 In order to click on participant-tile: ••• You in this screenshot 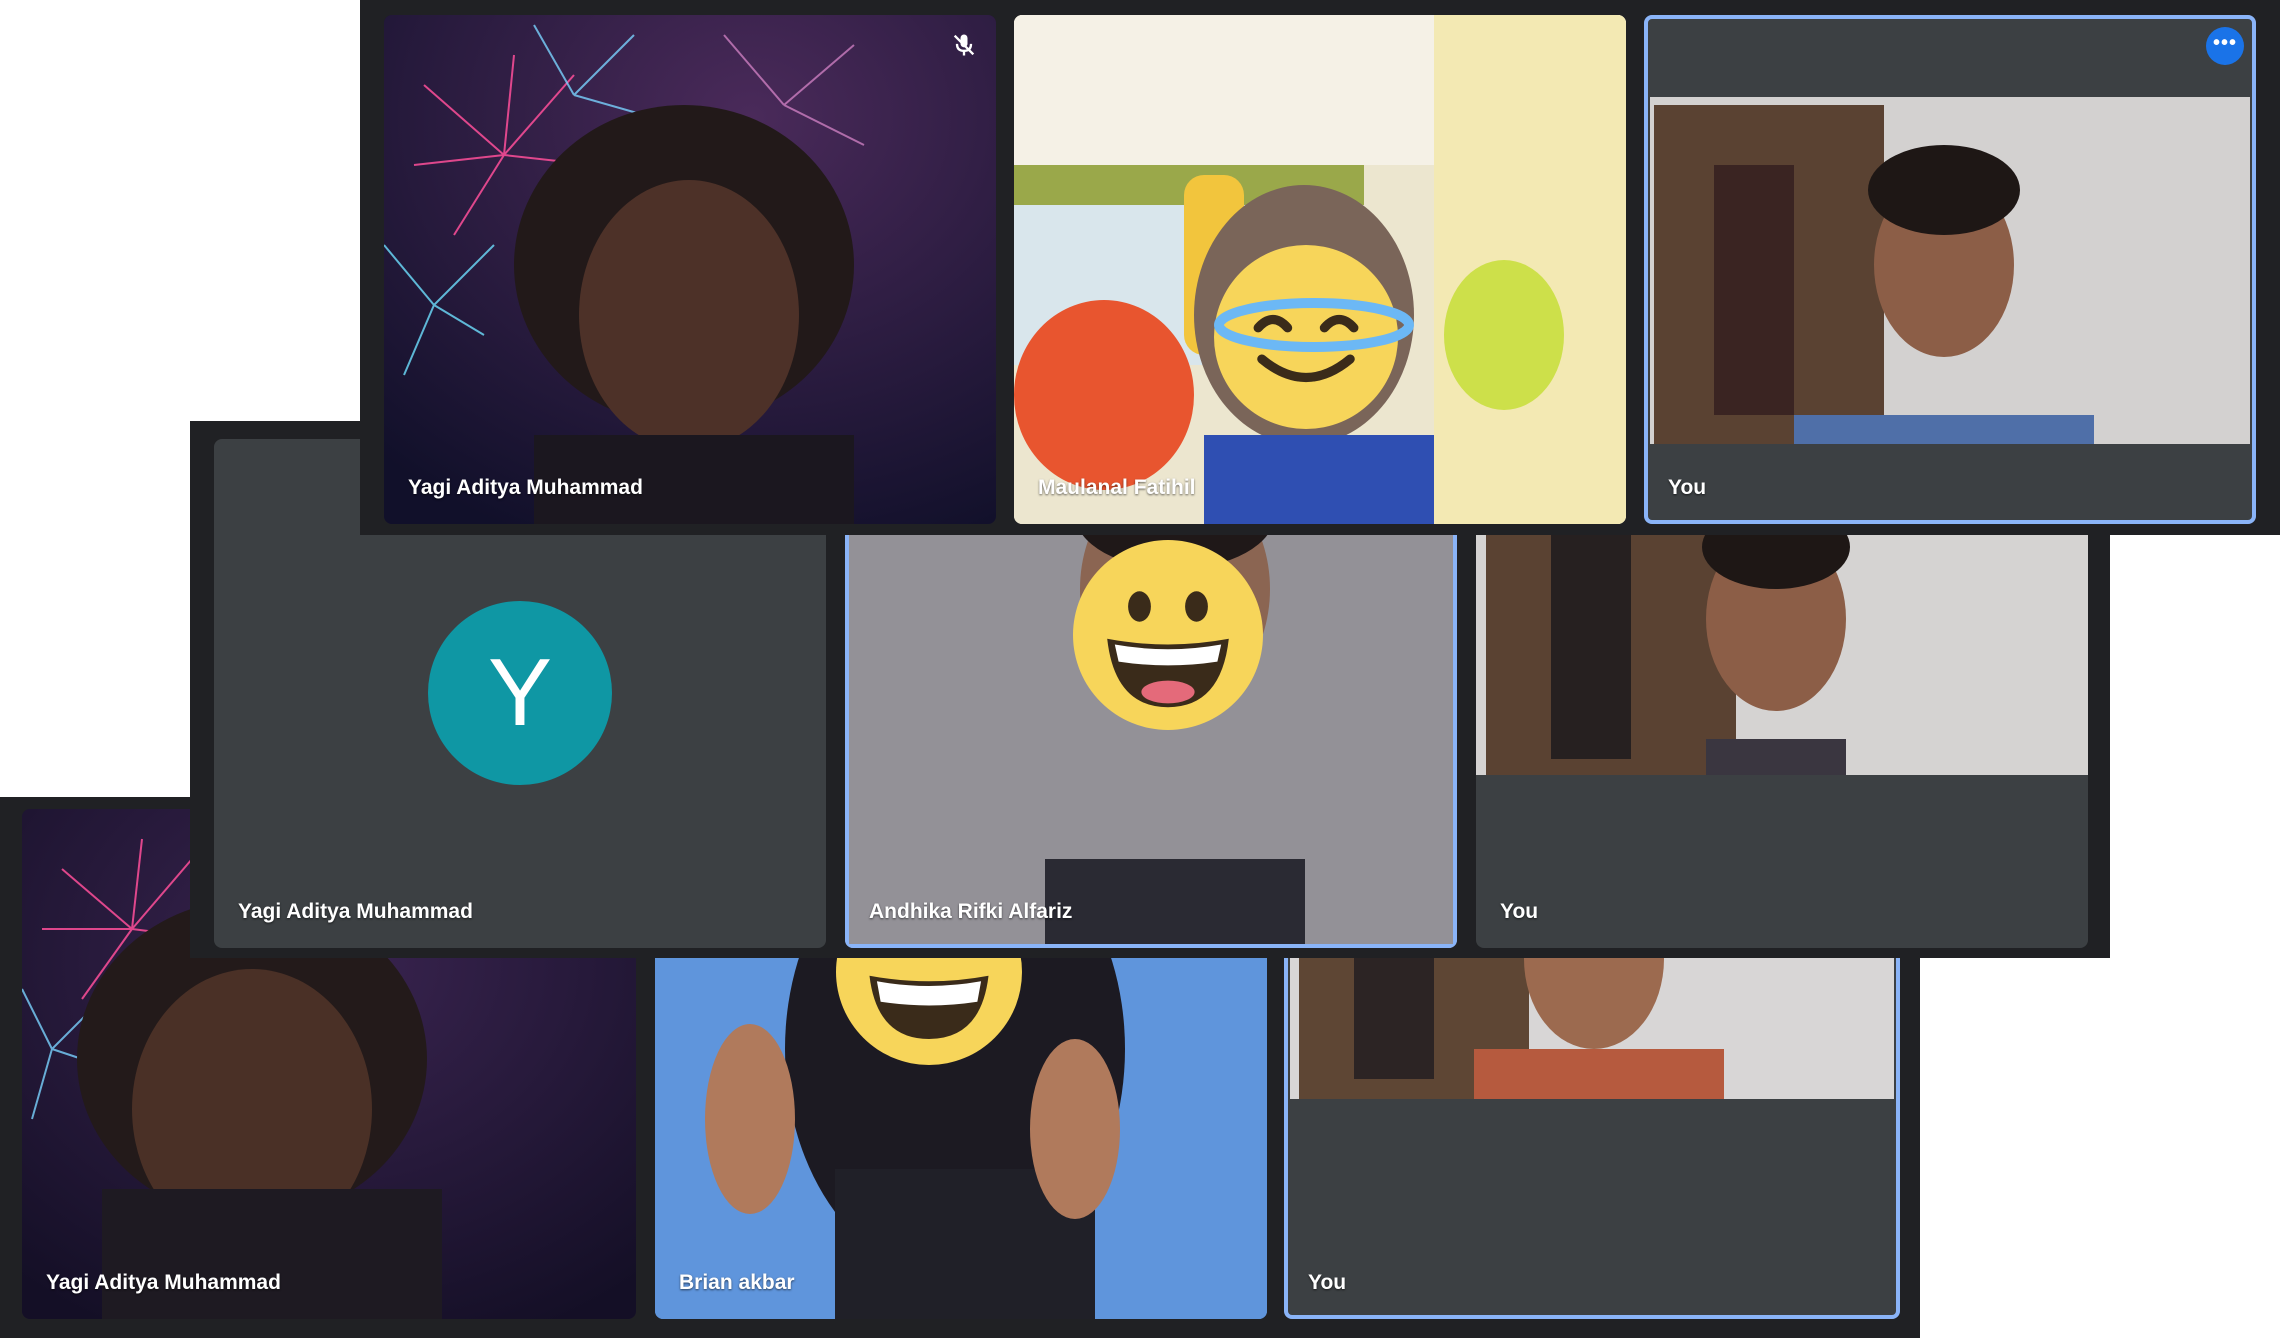, I will do `click(1950, 269)`.